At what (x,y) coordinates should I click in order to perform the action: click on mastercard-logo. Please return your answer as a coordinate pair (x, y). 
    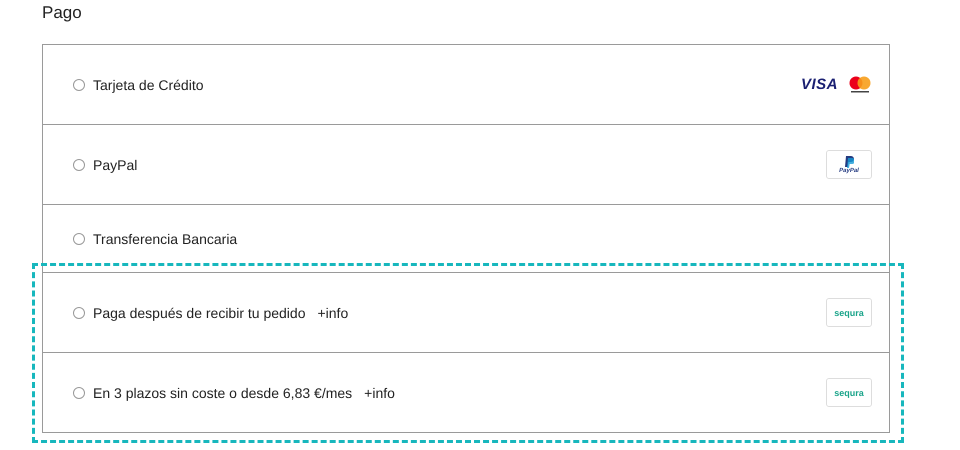
    Looking at the image, I should click on (860, 84).